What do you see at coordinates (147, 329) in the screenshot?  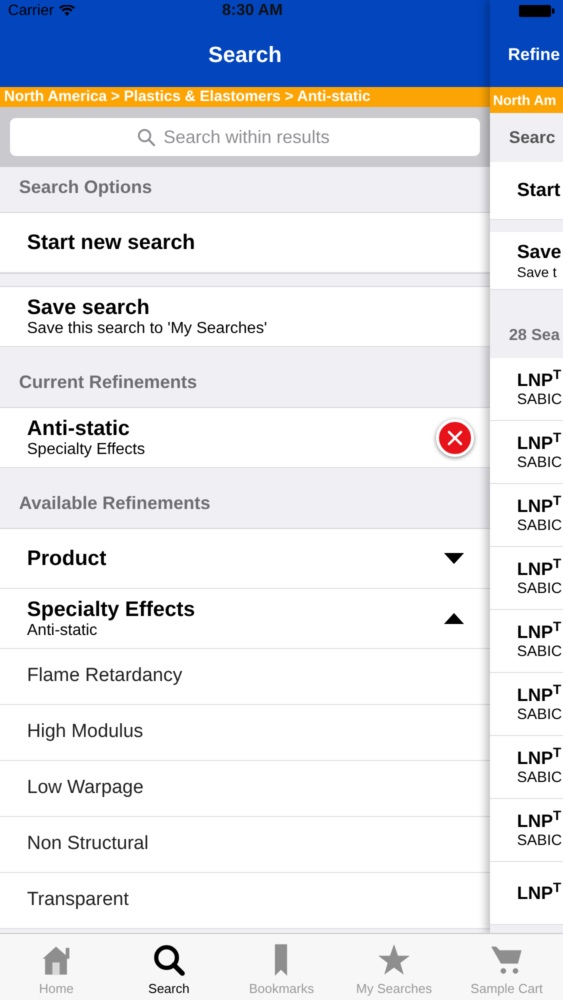 I see `row-subtitle: Save this search to 'My Searches'` at bounding box center [147, 329].